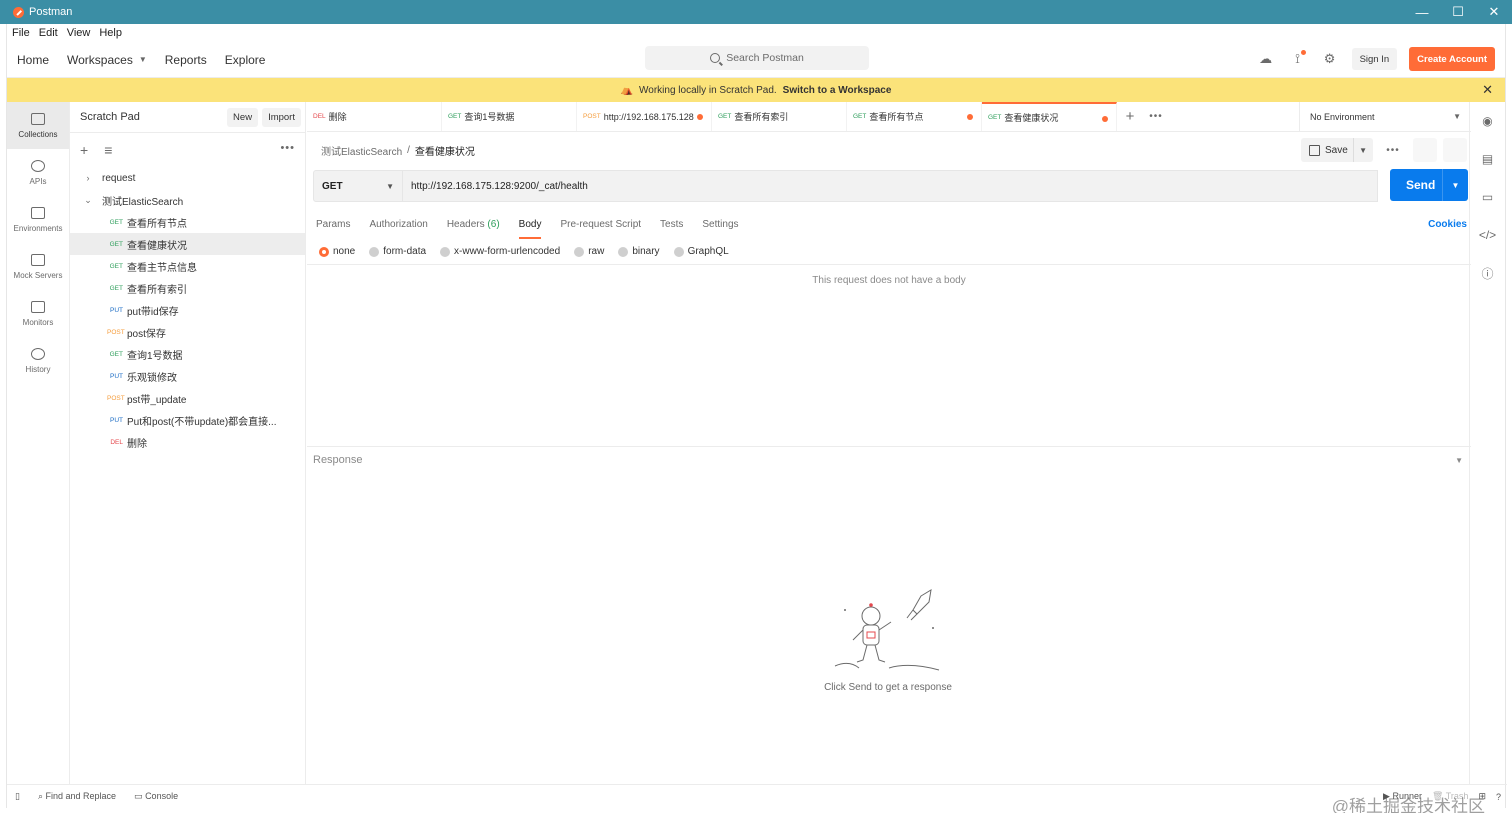 This screenshot has width=1512, height=813. Describe the element at coordinates (187, 244) in the screenshot. I see `request-item: GET 查看健康状况` at that location.